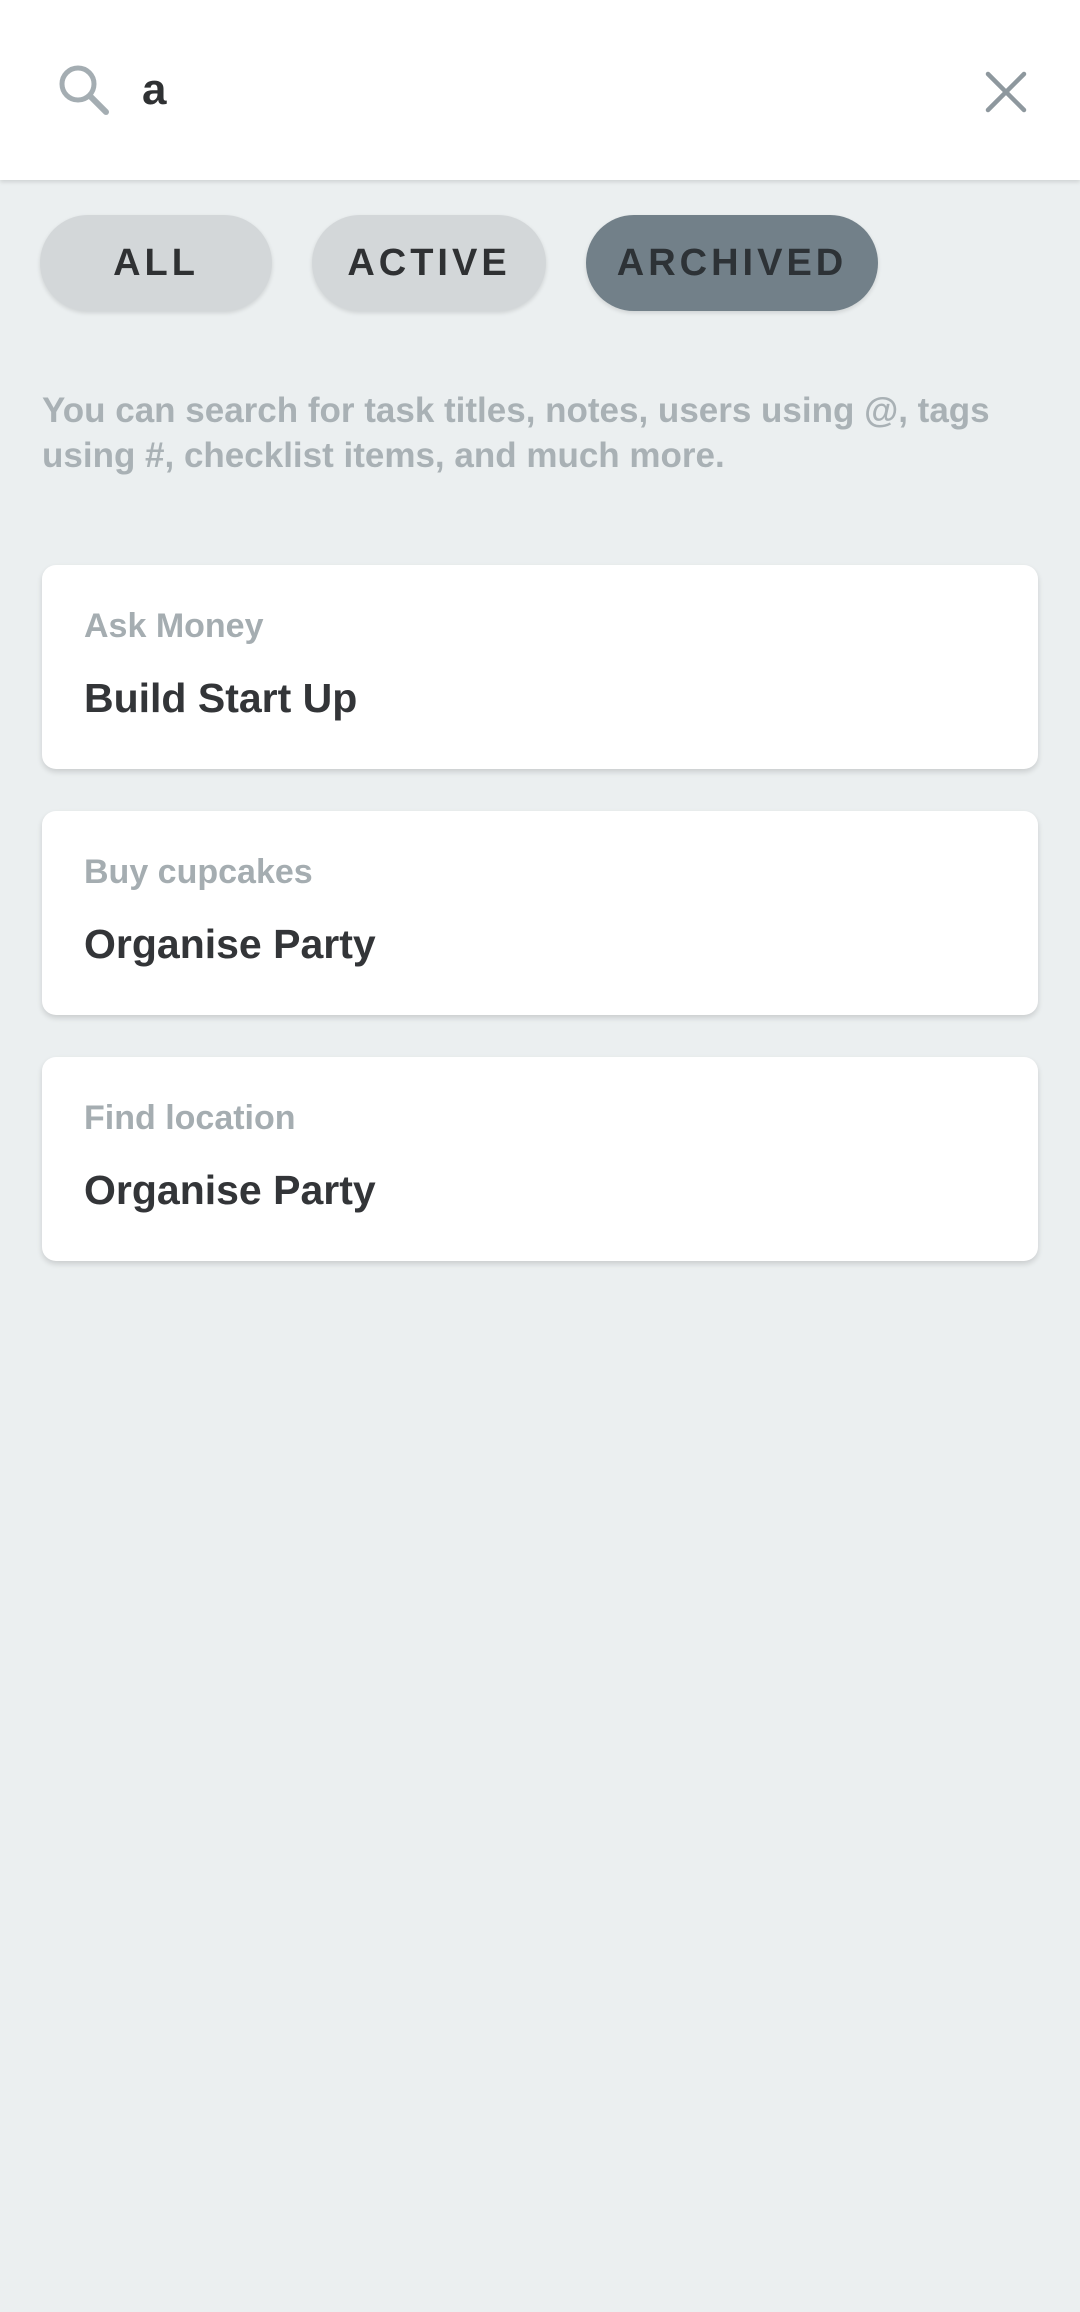  I want to click on search-input, so click(542, 90).